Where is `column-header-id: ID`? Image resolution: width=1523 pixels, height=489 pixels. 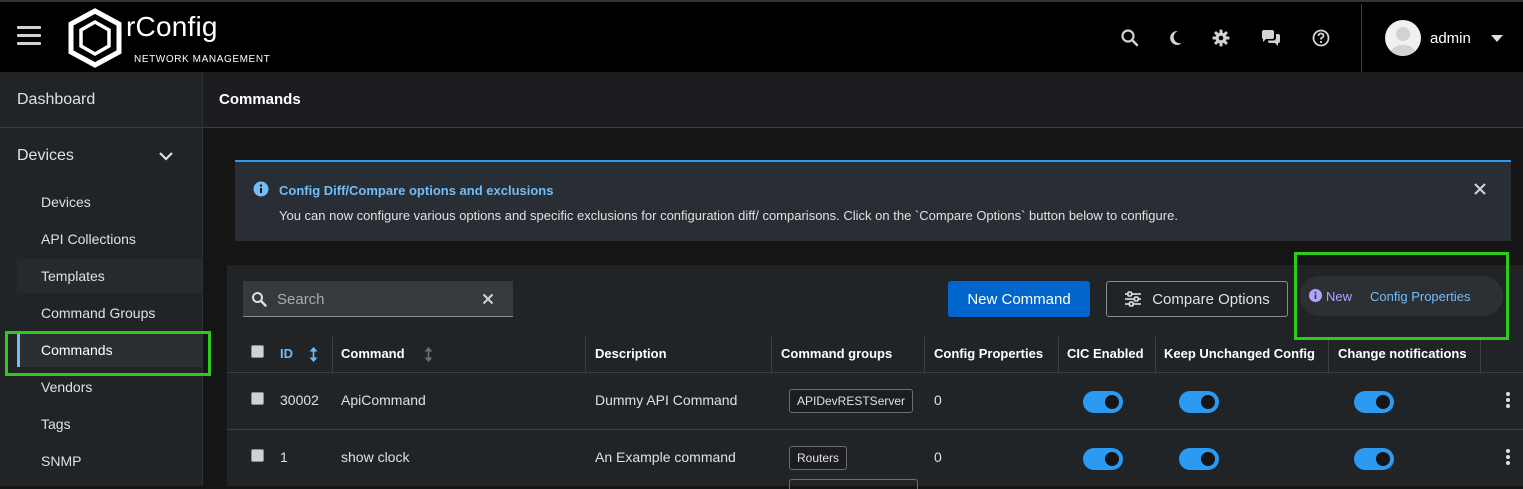 column-header-id: ID is located at coordinates (286, 353).